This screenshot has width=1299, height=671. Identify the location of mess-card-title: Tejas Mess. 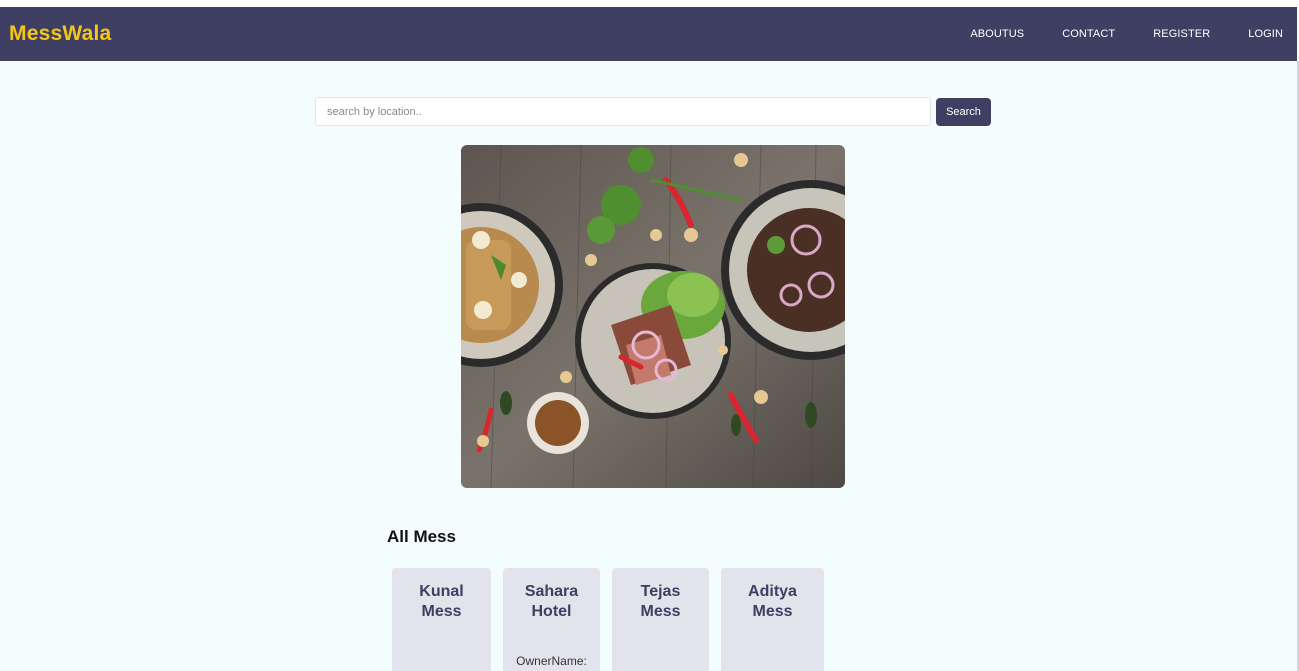
(660, 601).